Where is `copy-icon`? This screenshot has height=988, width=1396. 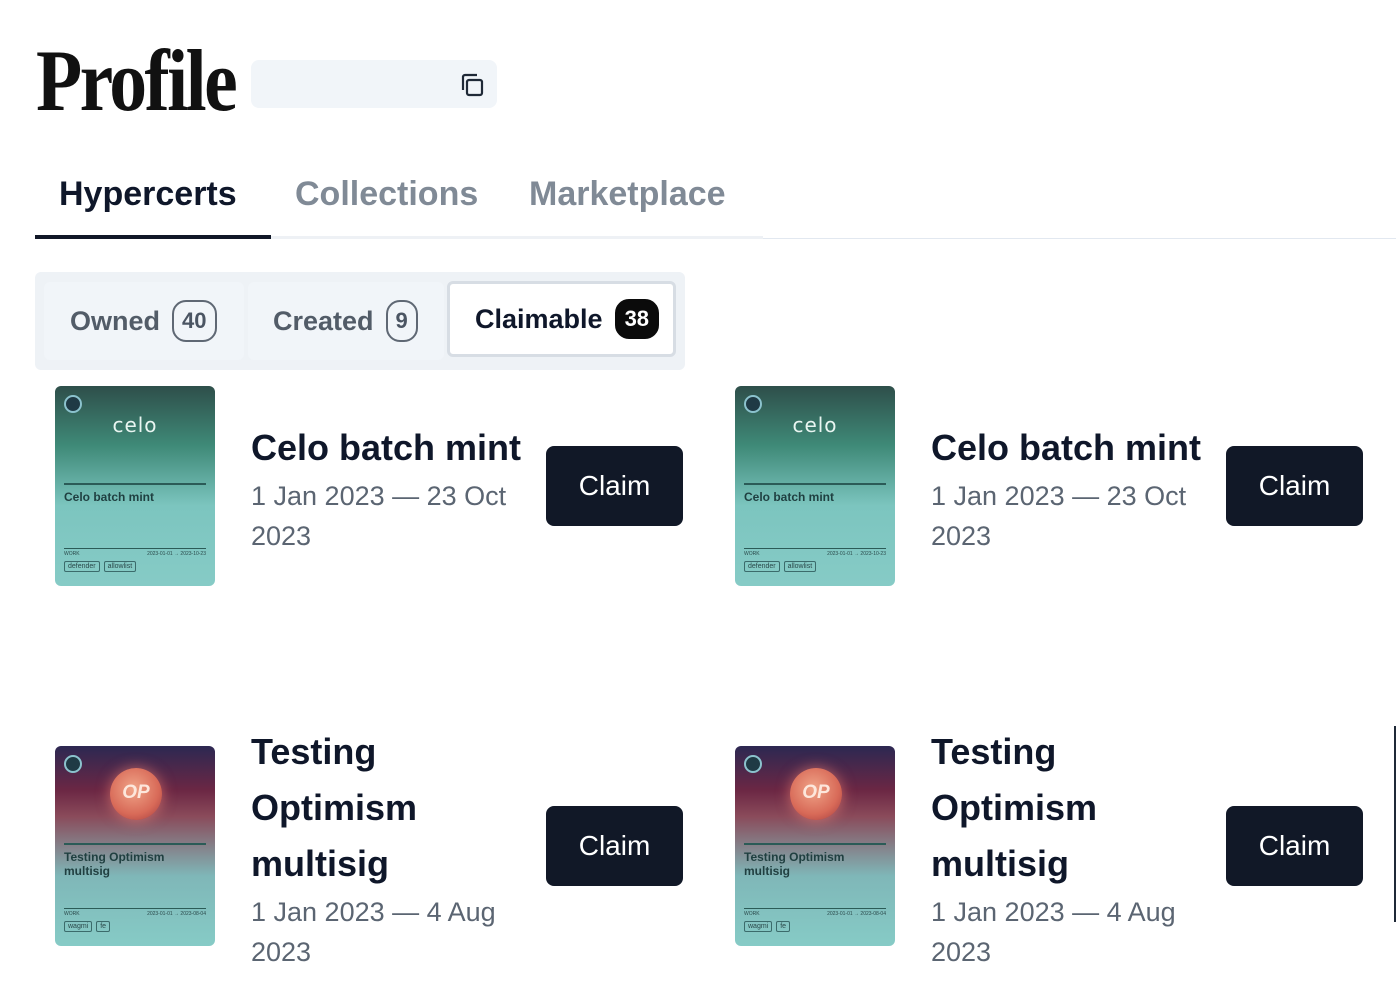
copy-icon is located at coordinates (472, 85).